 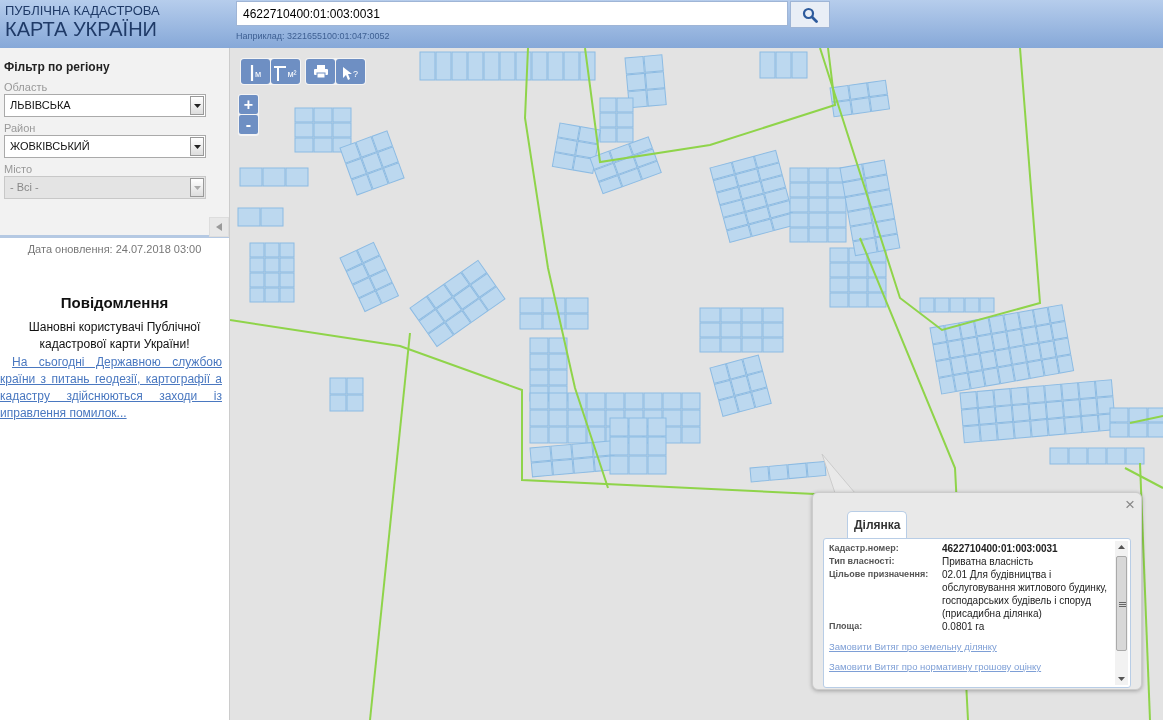 I want to click on field-value: Приватна власність, so click(x=988, y=561).